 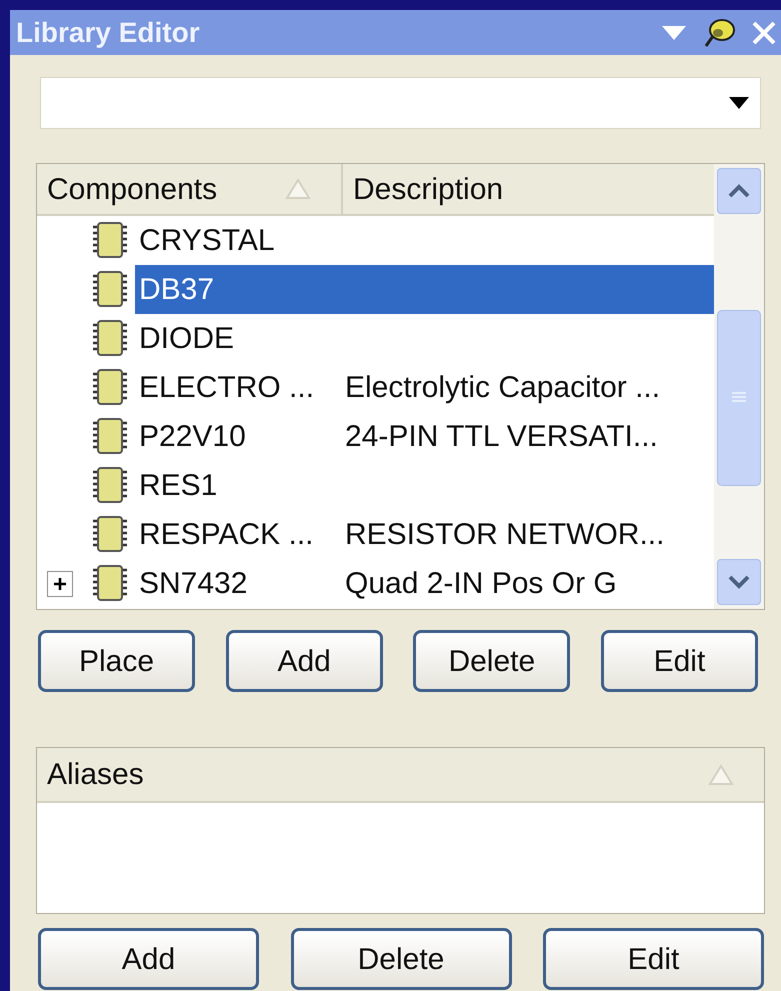 I want to click on action-button: Place, so click(x=116, y=661).